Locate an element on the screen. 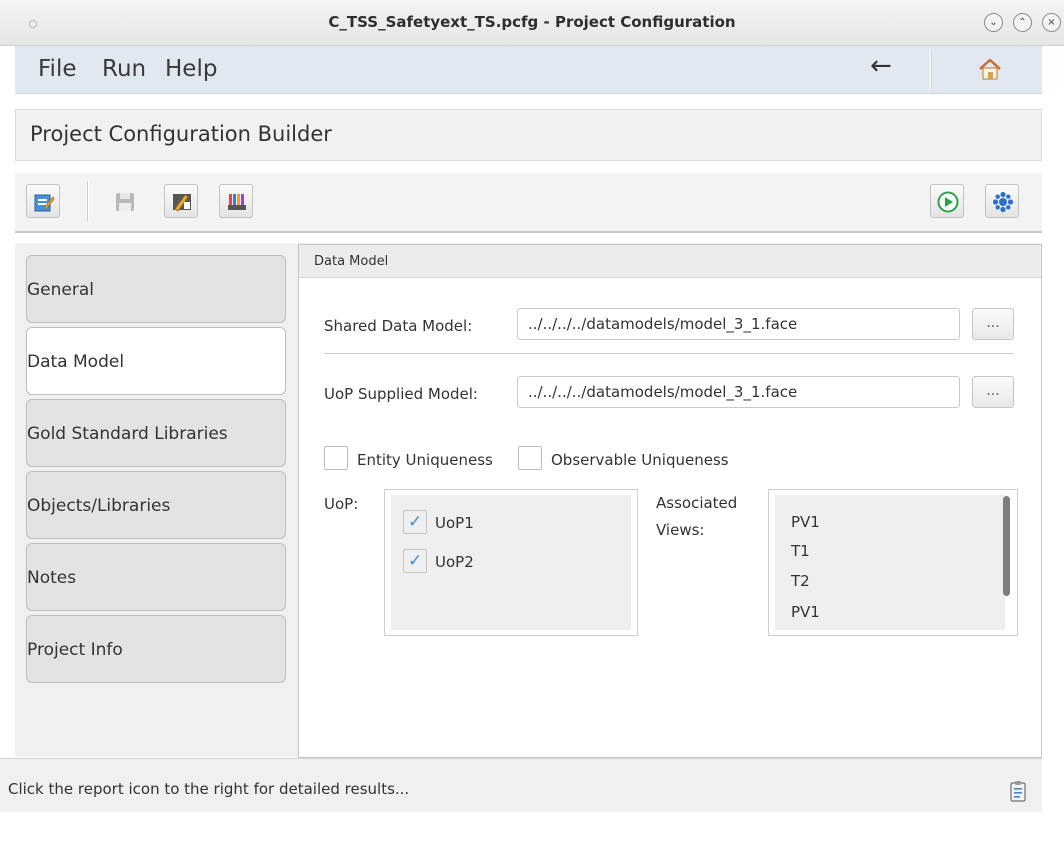 The width and height of the screenshot is (1064, 853). report-icon is located at coordinates (1018, 791).